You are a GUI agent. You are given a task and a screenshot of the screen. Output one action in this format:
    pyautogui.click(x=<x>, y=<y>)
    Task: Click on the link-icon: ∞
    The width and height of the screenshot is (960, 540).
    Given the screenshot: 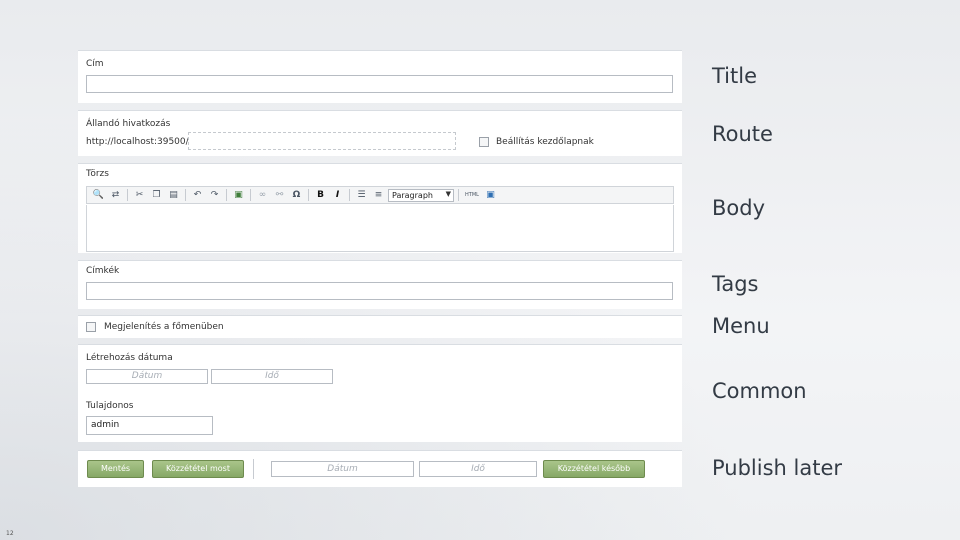 What is the action you would take?
    pyautogui.click(x=262, y=195)
    